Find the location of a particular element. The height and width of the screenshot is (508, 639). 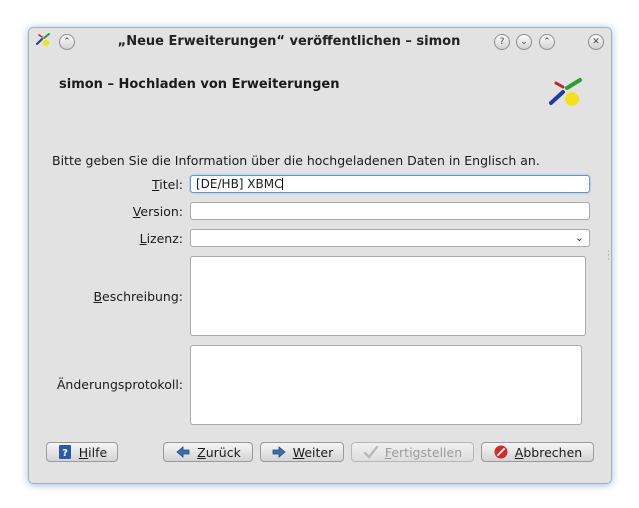

help-button: ? Hilfe is located at coordinates (82, 452).